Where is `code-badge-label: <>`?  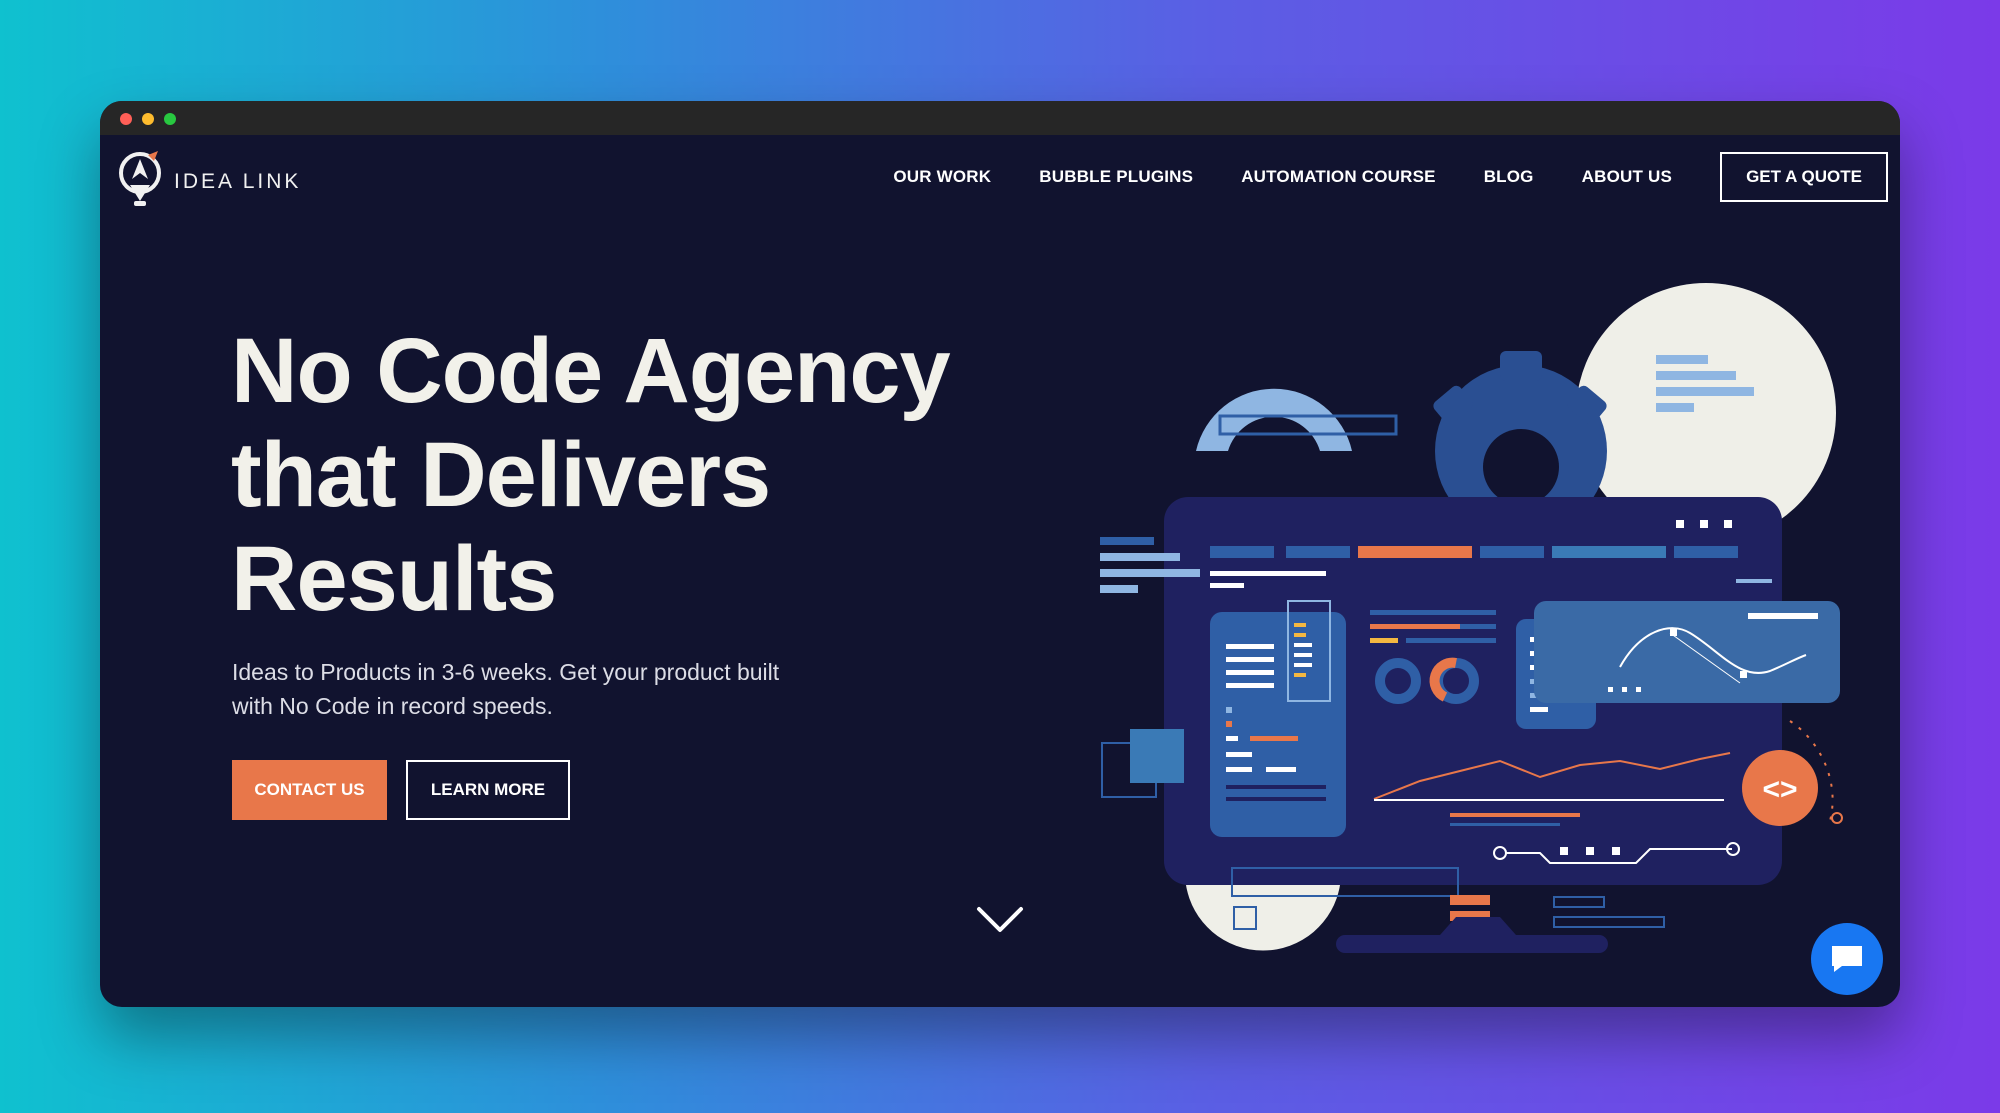 code-badge-label: <> is located at coordinates (1779, 789).